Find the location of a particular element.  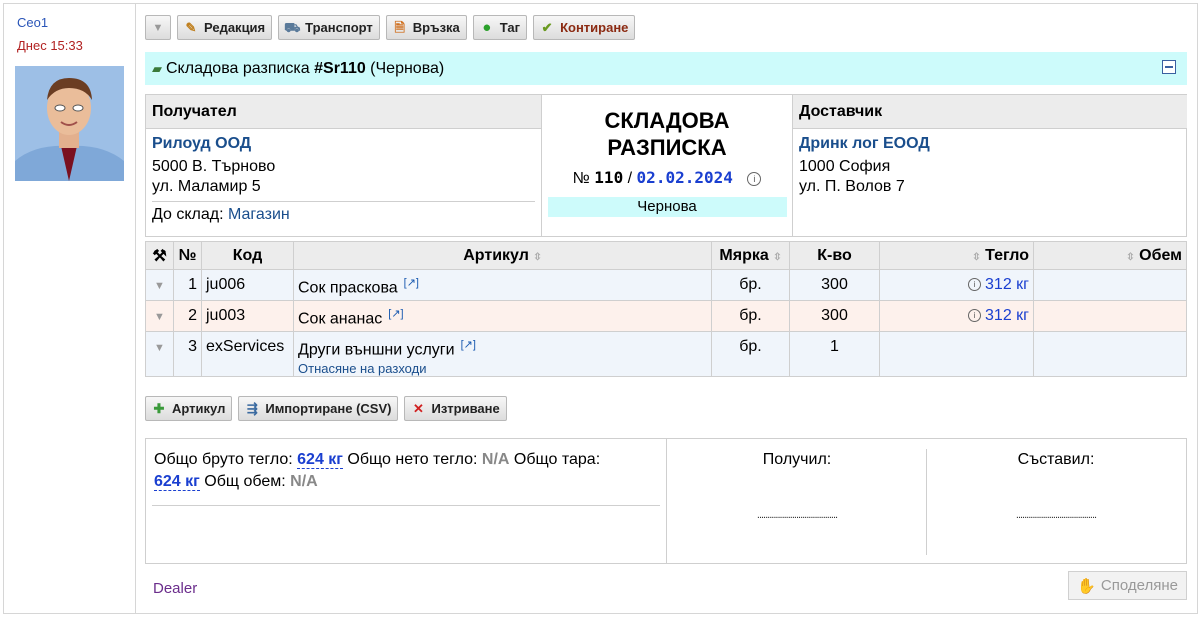

row-article-name: Други външни услуги is located at coordinates (376, 350).